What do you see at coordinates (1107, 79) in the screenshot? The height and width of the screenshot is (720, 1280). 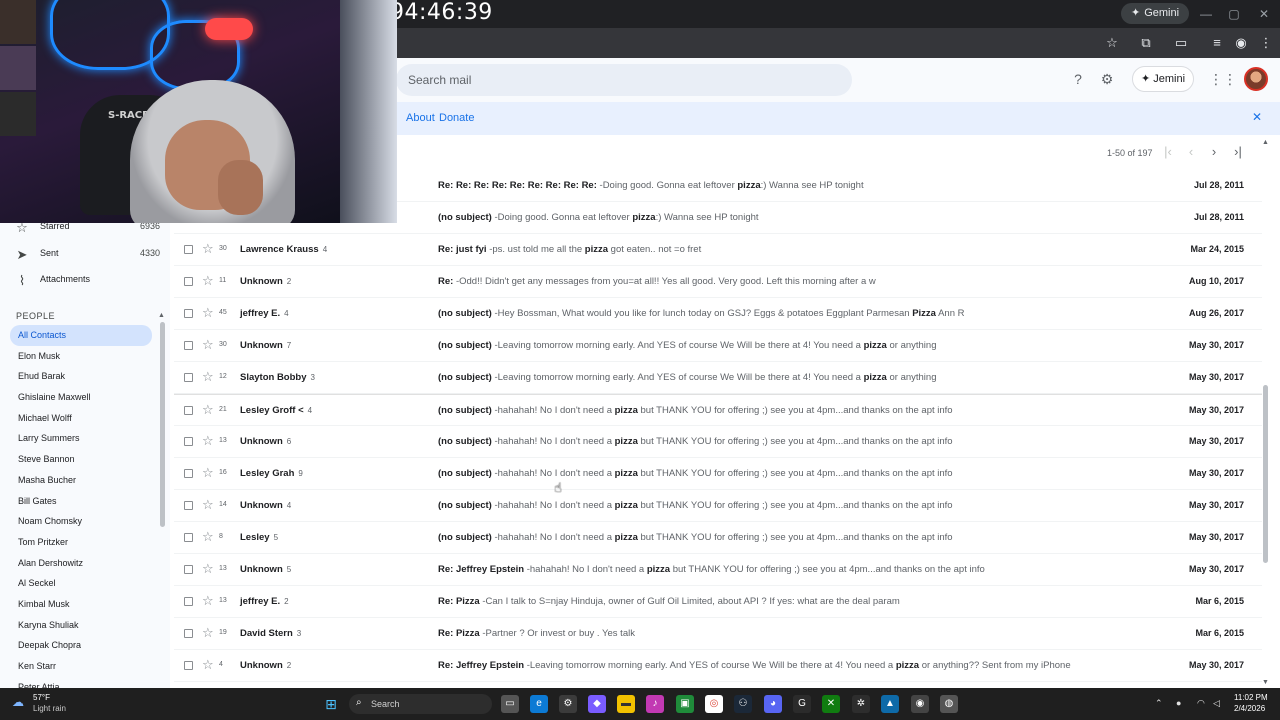 I see `settings-gear-icon: ⚙` at bounding box center [1107, 79].